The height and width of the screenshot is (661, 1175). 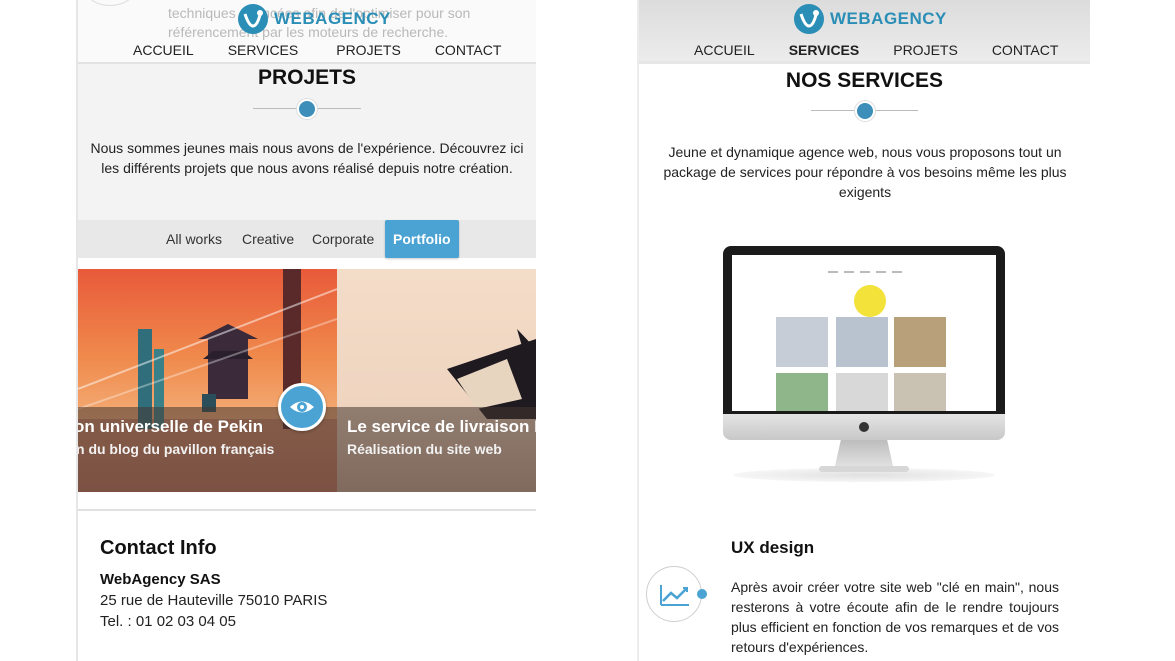 I want to click on portfolio-filter-bar: All works Creative Corporate Portfolio, so click(x=307, y=239).